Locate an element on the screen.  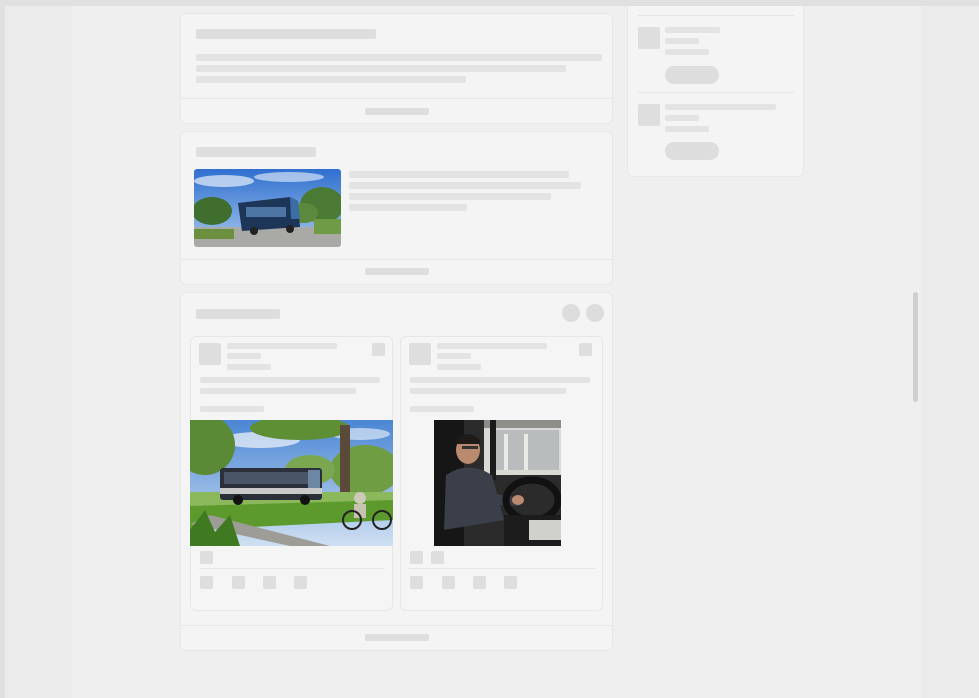
sidebar-suggestions-card is located at coordinates (715, 91).